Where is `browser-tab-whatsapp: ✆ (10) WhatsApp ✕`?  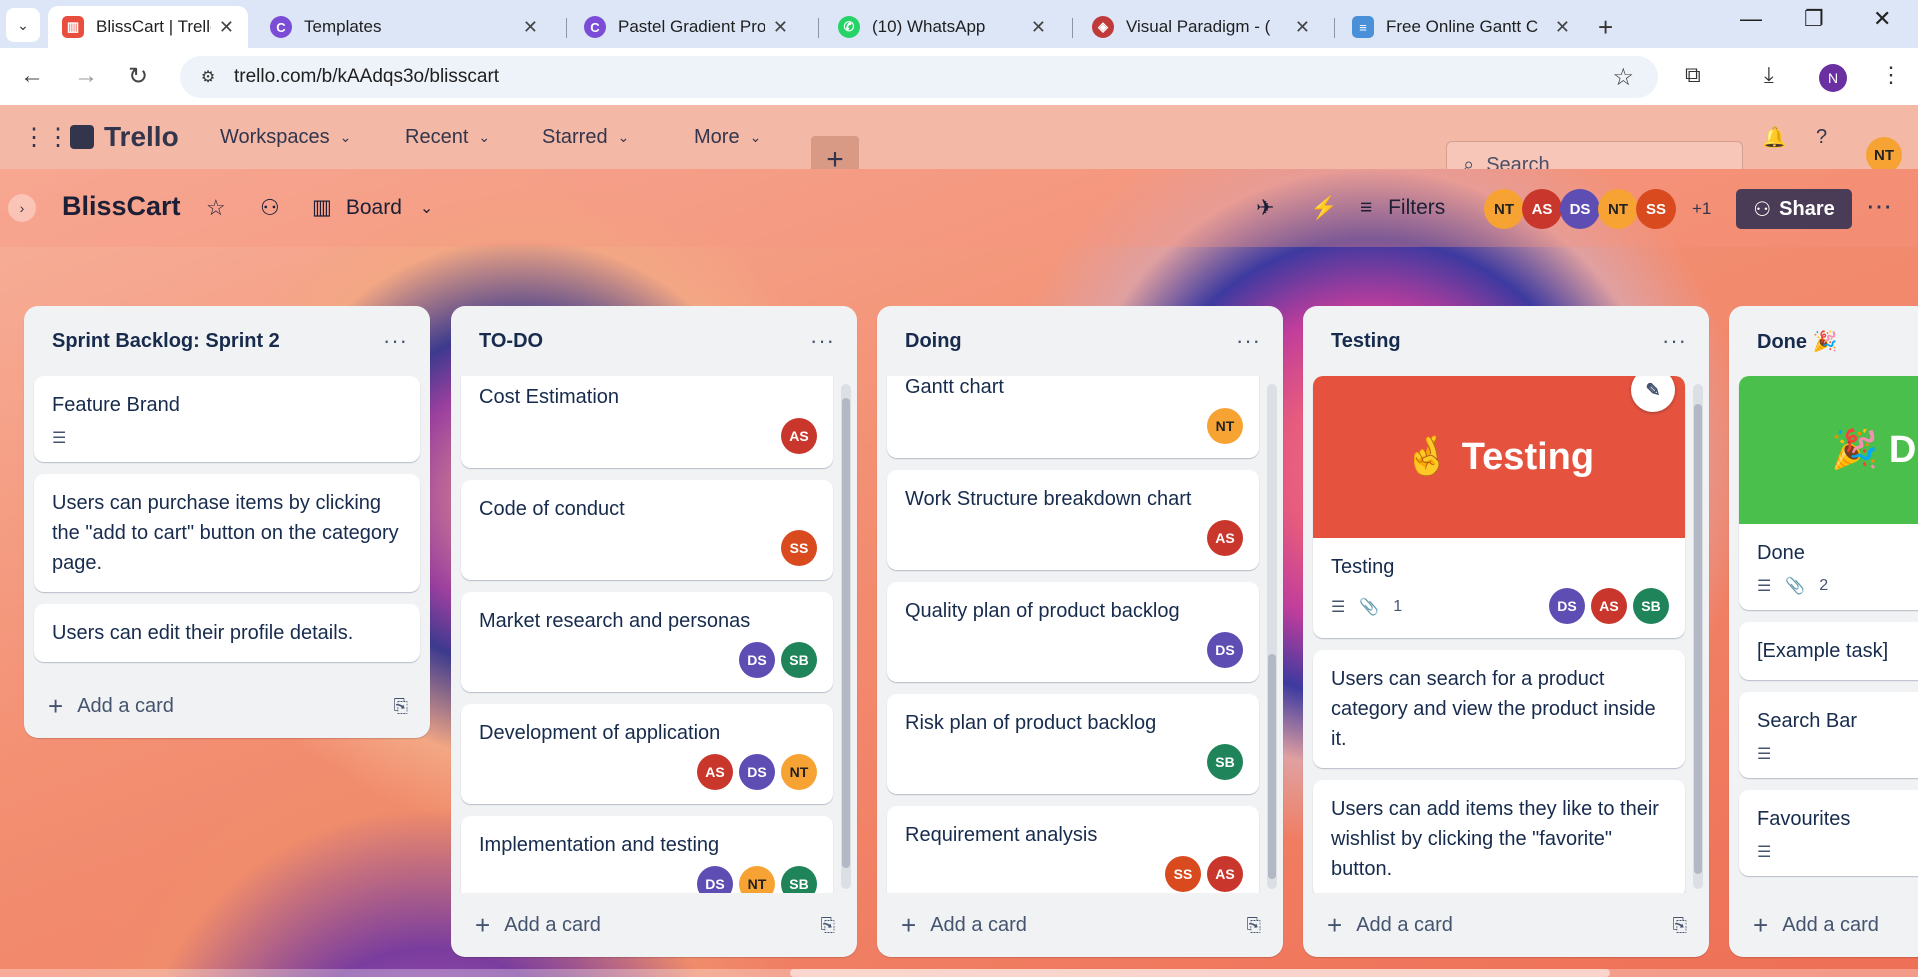
browser-tab-whatsapp: ✆ (10) WhatsApp ✕ is located at coordinates (942, 27).